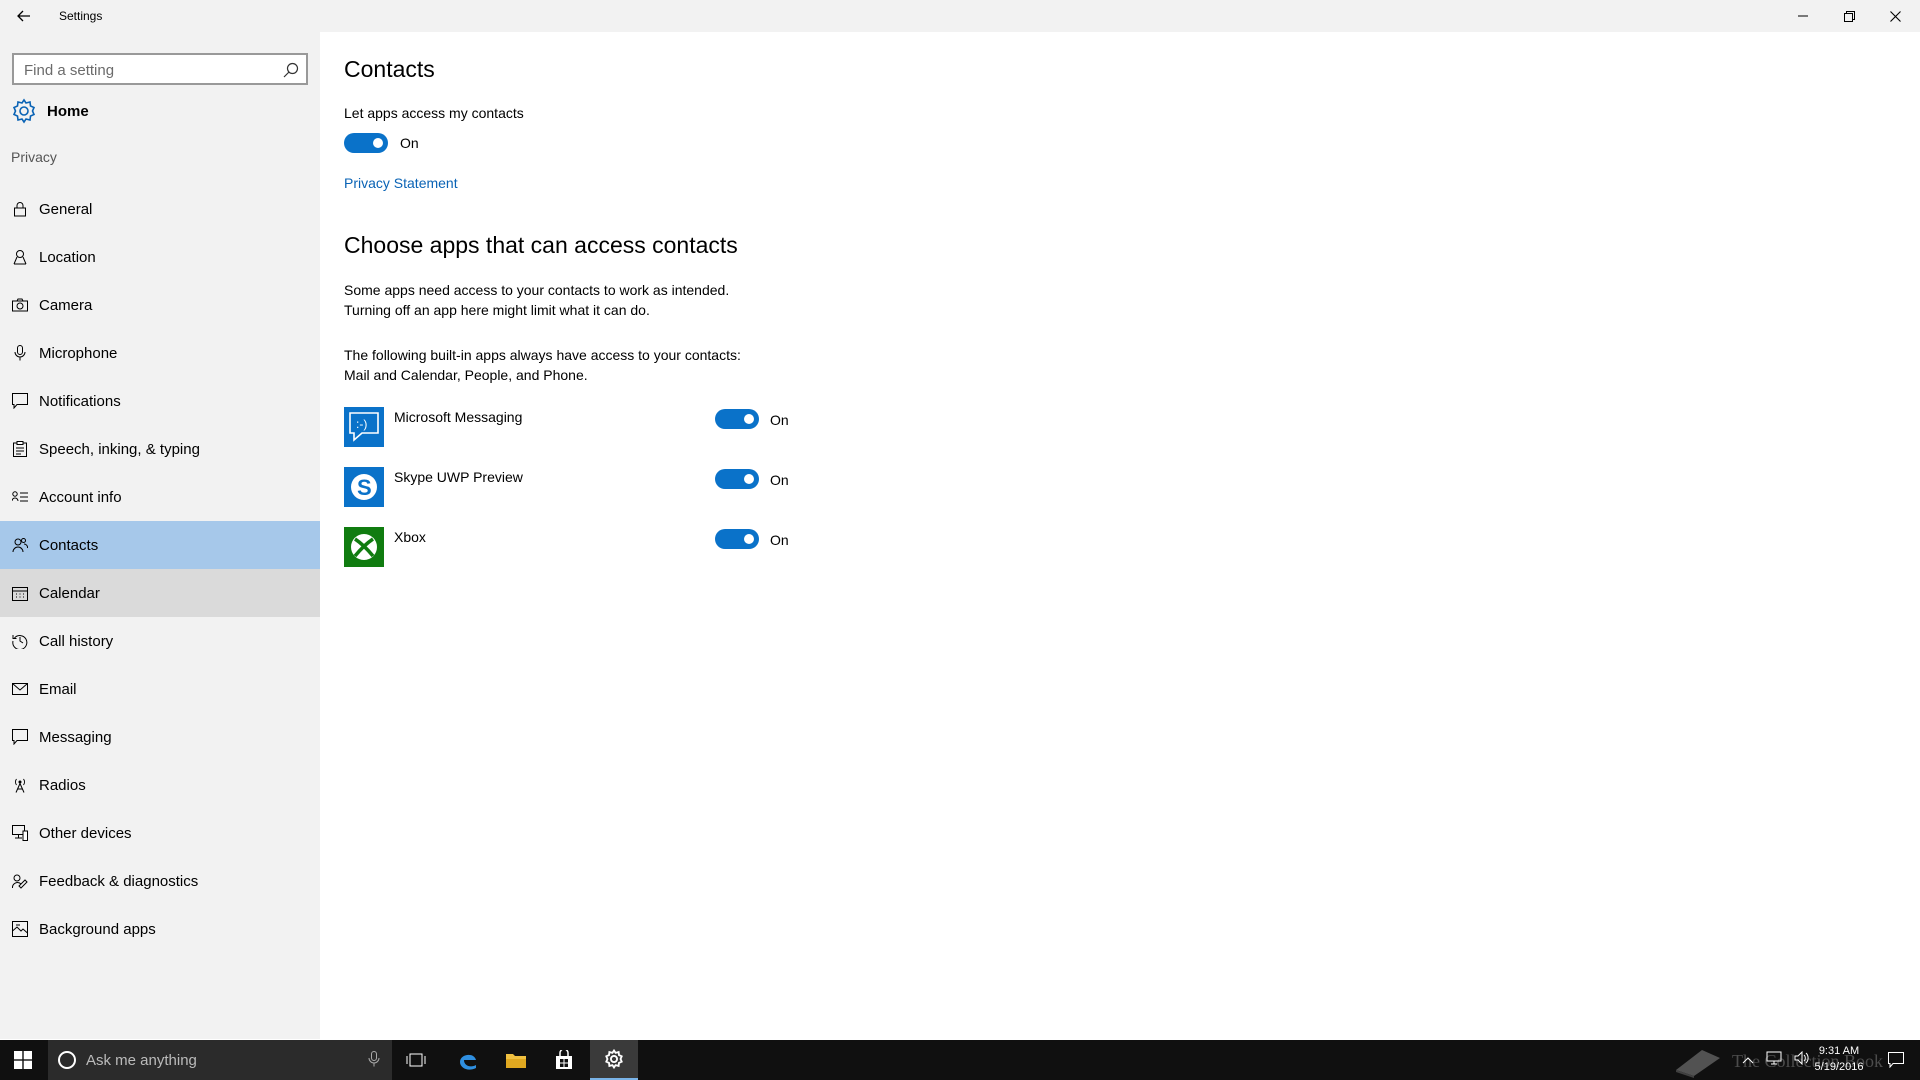 This screenshot has height=1080, width=1920. What do you see at coordinates (160, 593) in the screenshot?
I see `sidebar-item-calendar: Calendar` at bounding box center [160, 593].